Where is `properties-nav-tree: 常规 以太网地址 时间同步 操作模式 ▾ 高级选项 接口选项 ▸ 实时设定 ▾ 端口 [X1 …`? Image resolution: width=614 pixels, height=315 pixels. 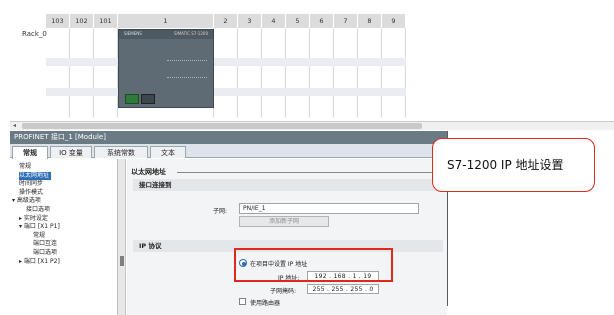 properties-nav-tree: 常规 以太网地址 时间同步 操作模式 ▾ 高级选项 接口选项 ▸ 实时设定 ▾ 端口 [X1 … is located at coordinates (64, 237).